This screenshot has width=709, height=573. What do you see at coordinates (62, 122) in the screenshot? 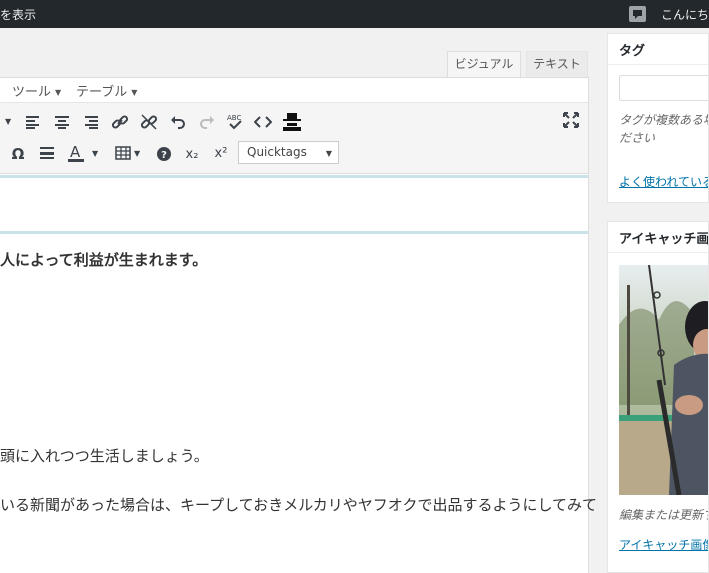
I see `align-center-icon` at bounding box center [62, 122].